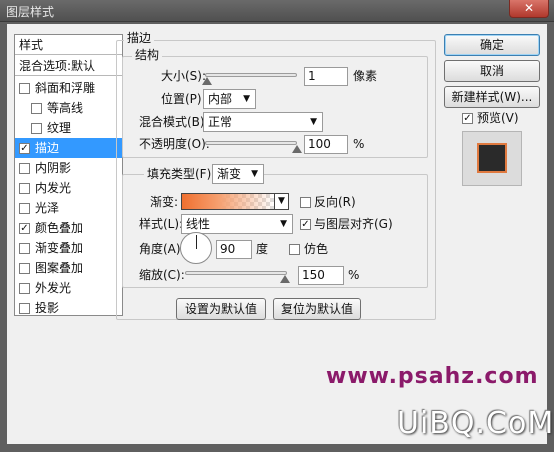  What do you see at coordinates (263, 122) in the screenshot?
I see `blend-mode-select: 正常 ▼` at bounding box center [263, 122].